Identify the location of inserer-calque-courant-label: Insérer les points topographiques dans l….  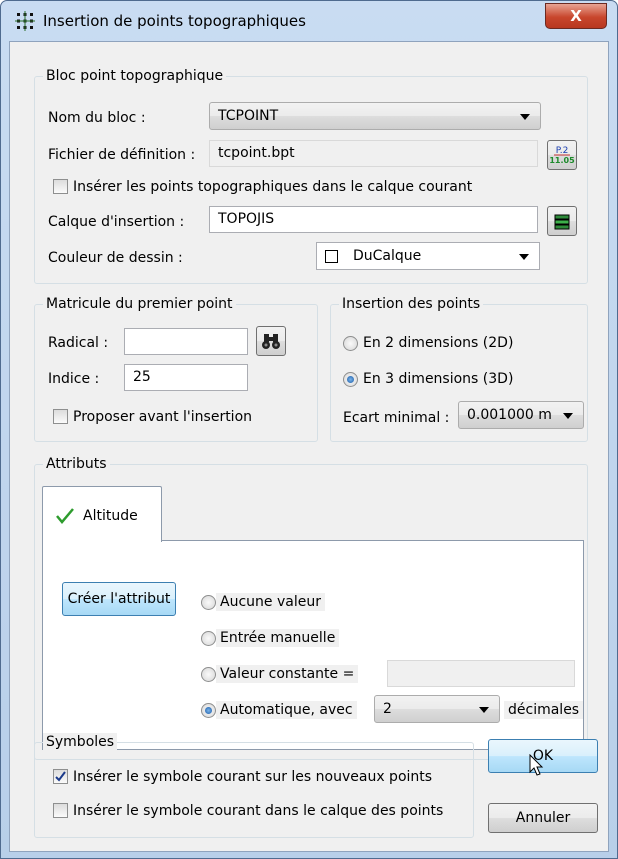
(273, 187).